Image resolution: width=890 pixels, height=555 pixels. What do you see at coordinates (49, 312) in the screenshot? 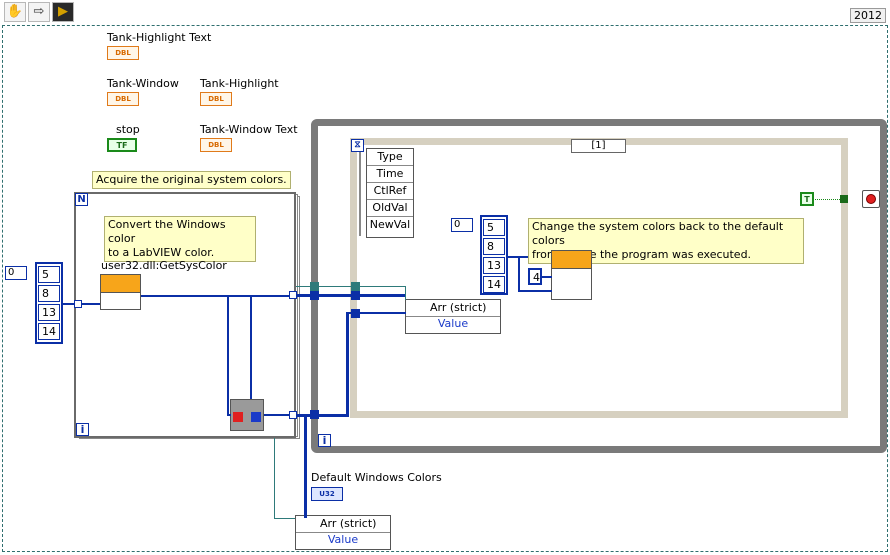
I see `left-array-element: 13` at bounding box center [49, 312].